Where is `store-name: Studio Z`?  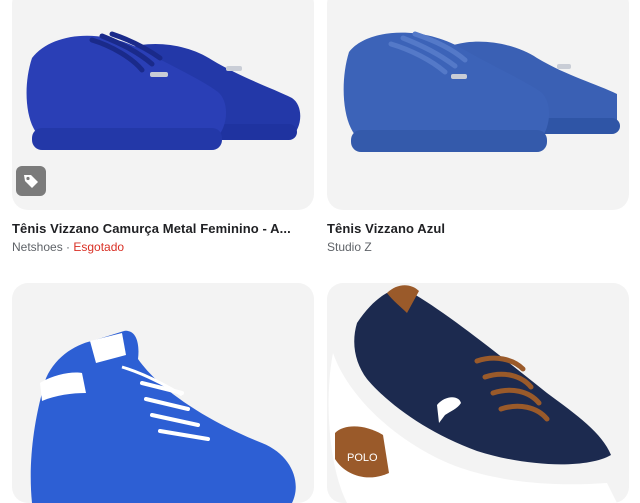 store-name: Studio Z is located at coordinates (349, 247).